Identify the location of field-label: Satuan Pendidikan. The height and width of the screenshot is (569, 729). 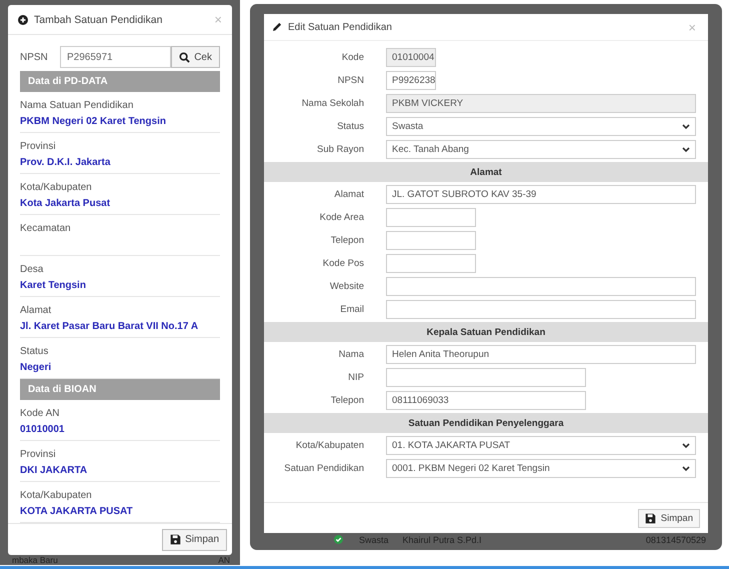
(323, 468).